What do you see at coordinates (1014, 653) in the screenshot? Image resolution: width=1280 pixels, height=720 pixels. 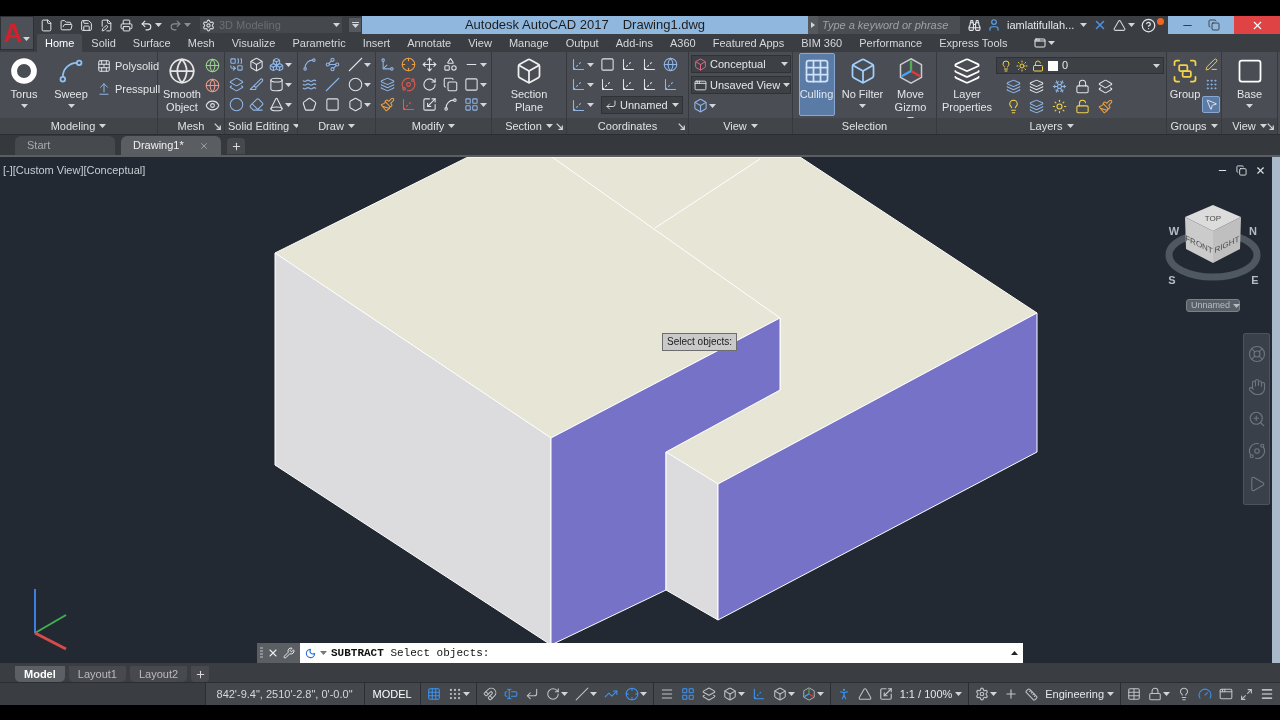 I see `caret-up-icon` at bounding box center [1014, 653].